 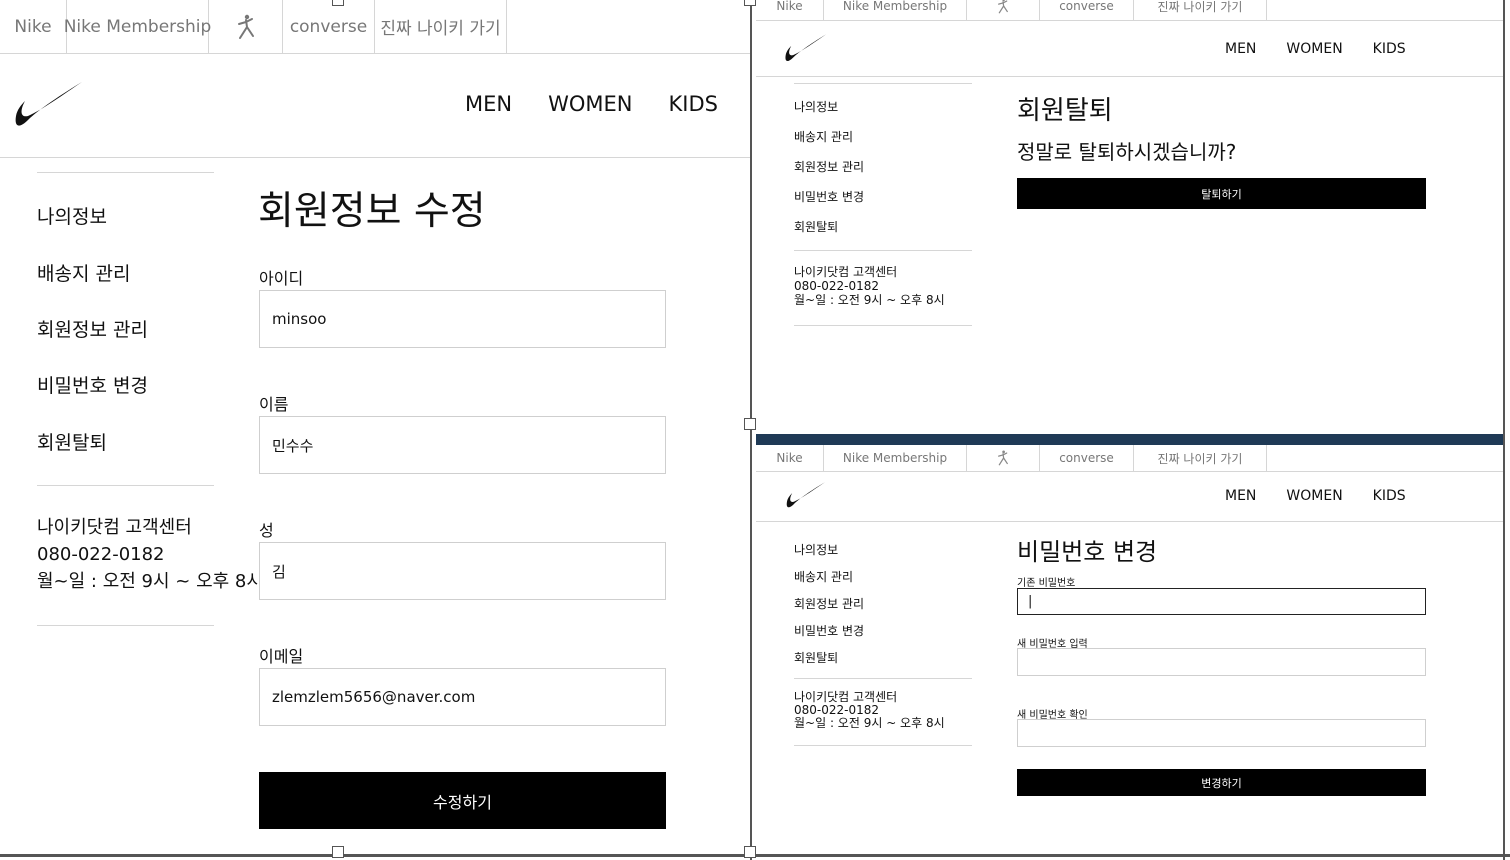 What do you see at coordinates (274, 404) in the screenshot?
I see `field-label-name: 이름` at bounding box center [274, 404].